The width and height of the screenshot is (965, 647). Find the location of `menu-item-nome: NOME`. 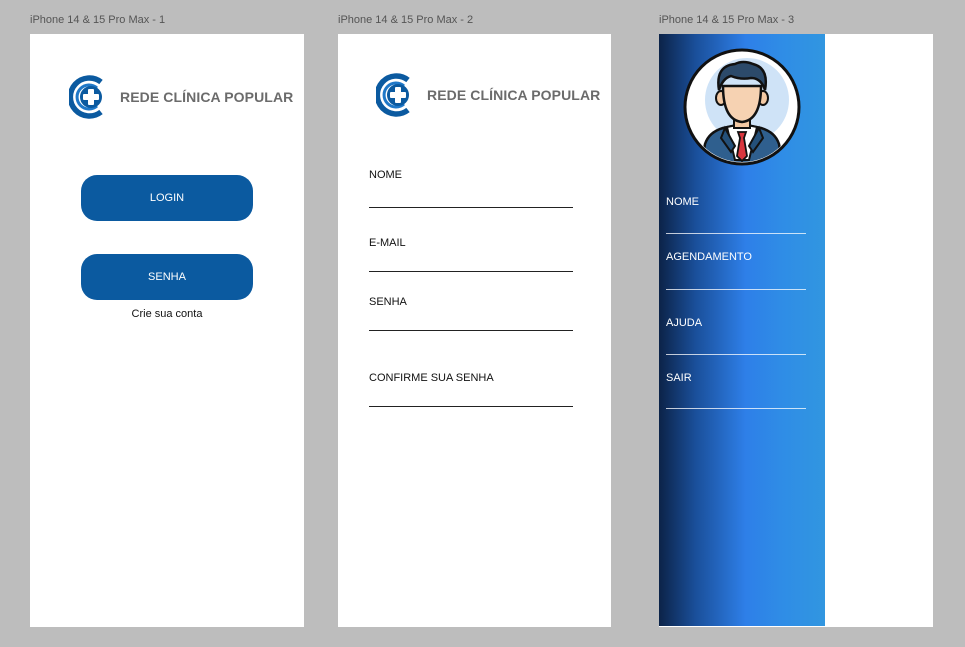

menu-item-nome: NOME is located at coordinates (682, 202).